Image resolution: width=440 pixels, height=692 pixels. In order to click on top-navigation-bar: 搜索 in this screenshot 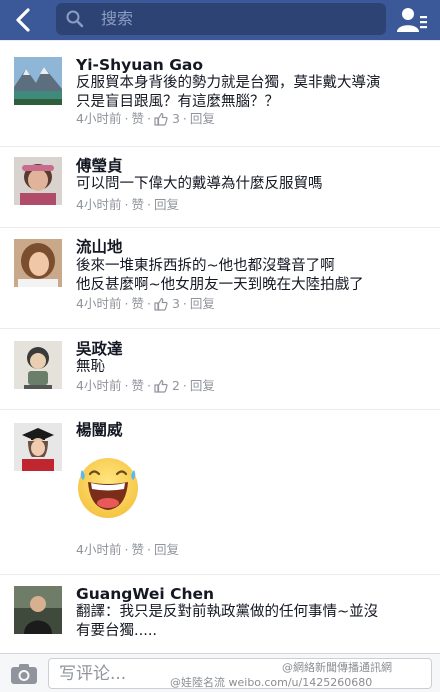, I will do `click(220, 20)`.